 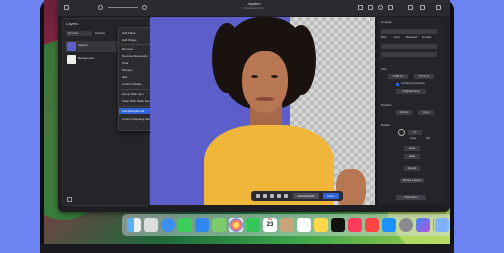 I want to click on position-heading: Position, so click(x=386, y=105).